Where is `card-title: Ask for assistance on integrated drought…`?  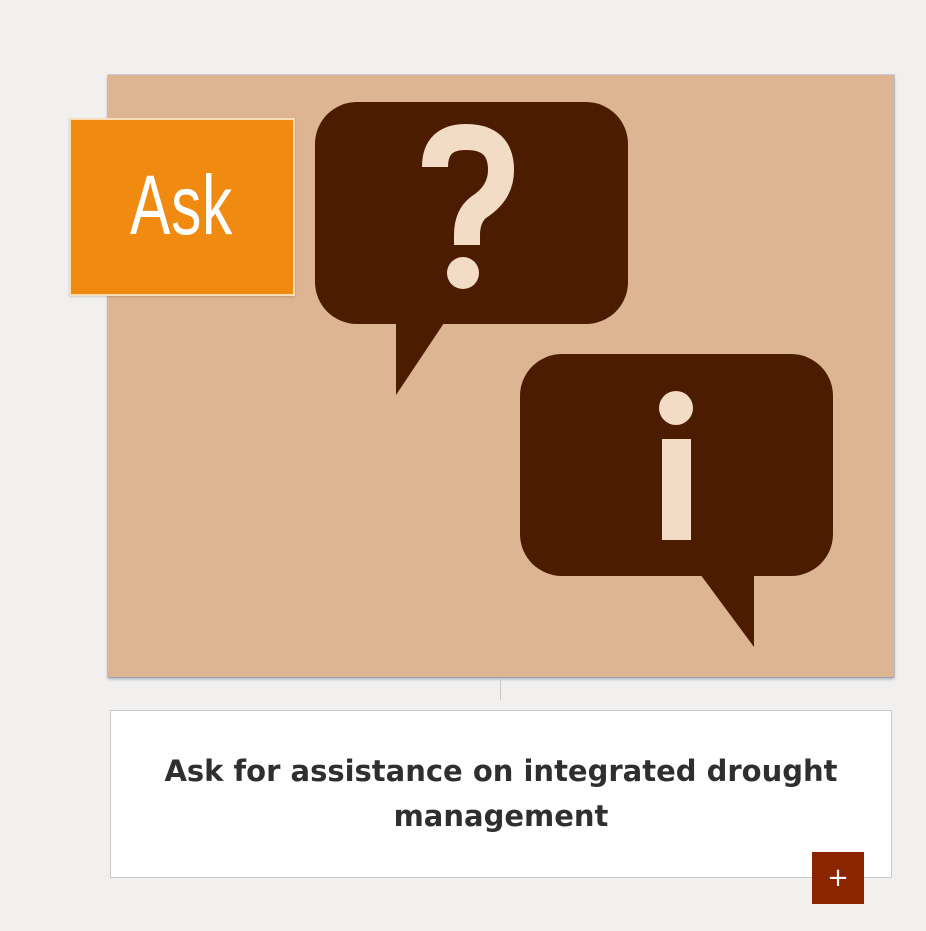 card-title: Ask for assistance on integrated drought… is located at coordinates (501, 794).